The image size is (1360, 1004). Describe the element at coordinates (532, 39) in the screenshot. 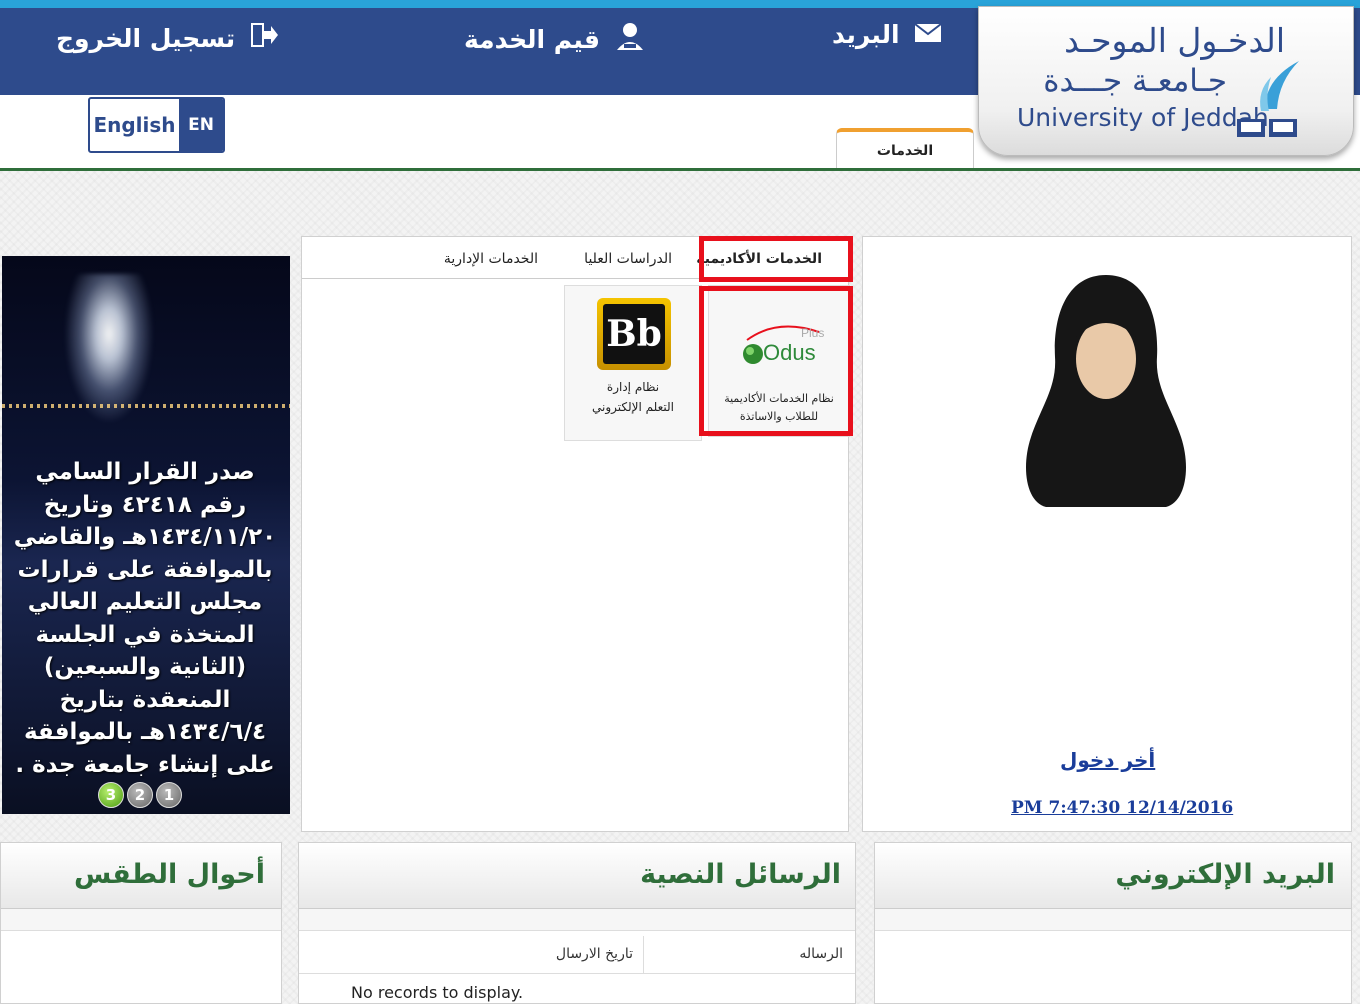

I see `rate-service-label: قيم الخدمة` at that location.